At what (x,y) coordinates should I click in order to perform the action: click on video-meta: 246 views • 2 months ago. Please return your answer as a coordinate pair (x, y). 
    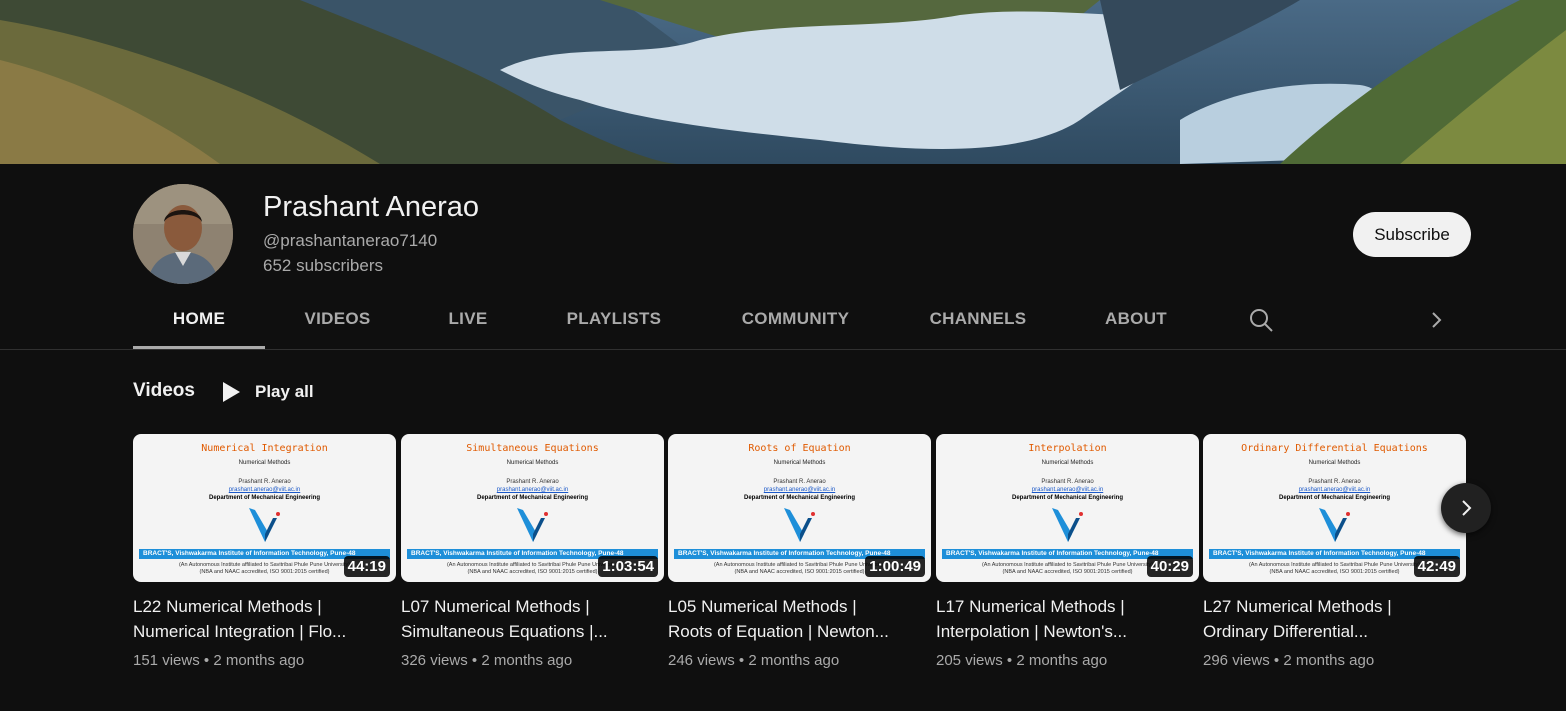
    Looking at the image, I should click on (799, 660).